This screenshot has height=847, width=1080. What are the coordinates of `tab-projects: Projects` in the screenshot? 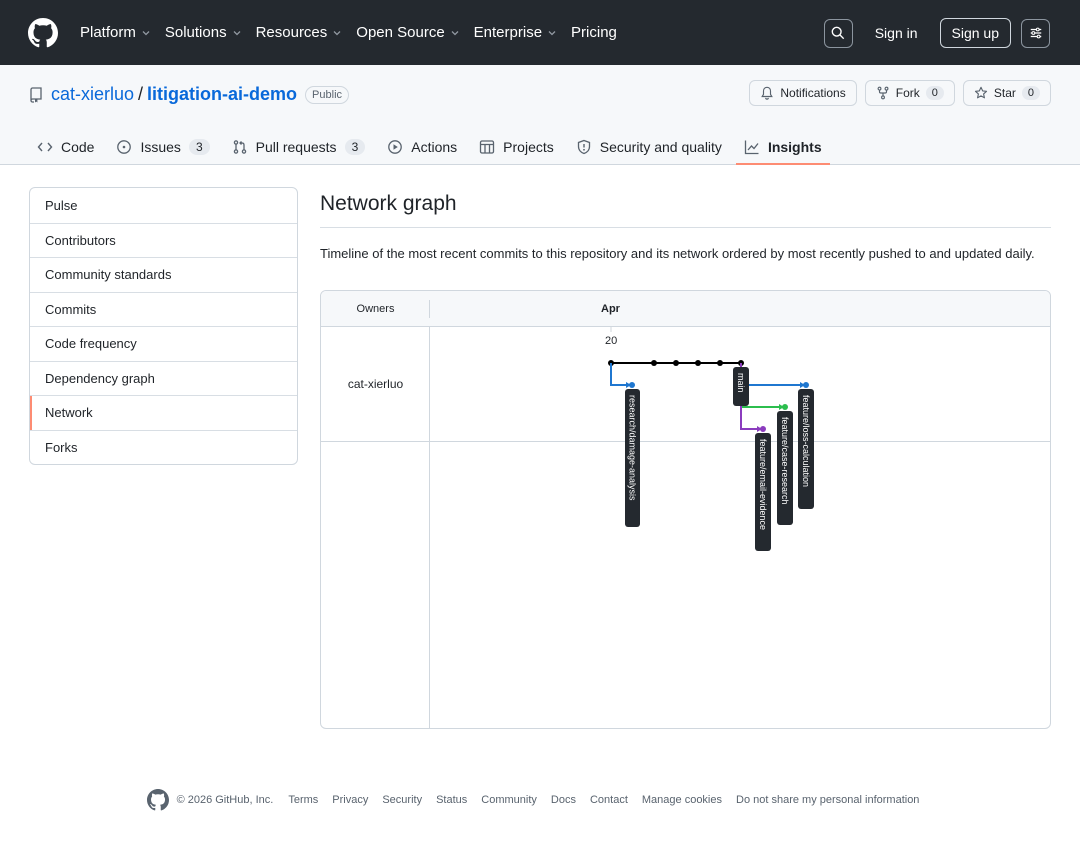 It's located at (516, 147).